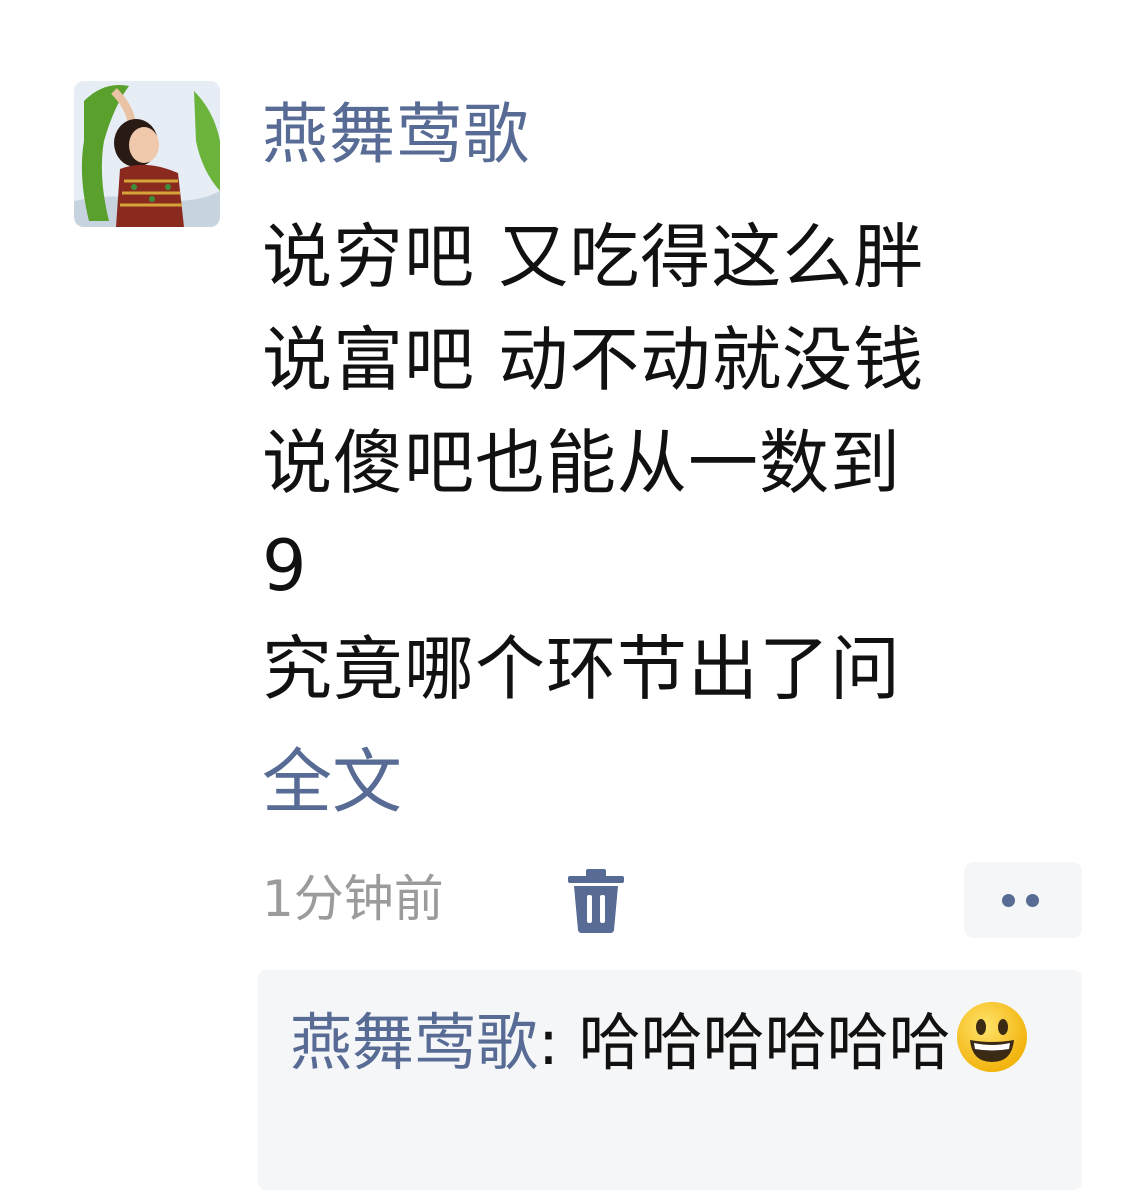 The width and height of the screenshot is (1125, 1204). I want to click on content-line: 9, so click(285, 566).